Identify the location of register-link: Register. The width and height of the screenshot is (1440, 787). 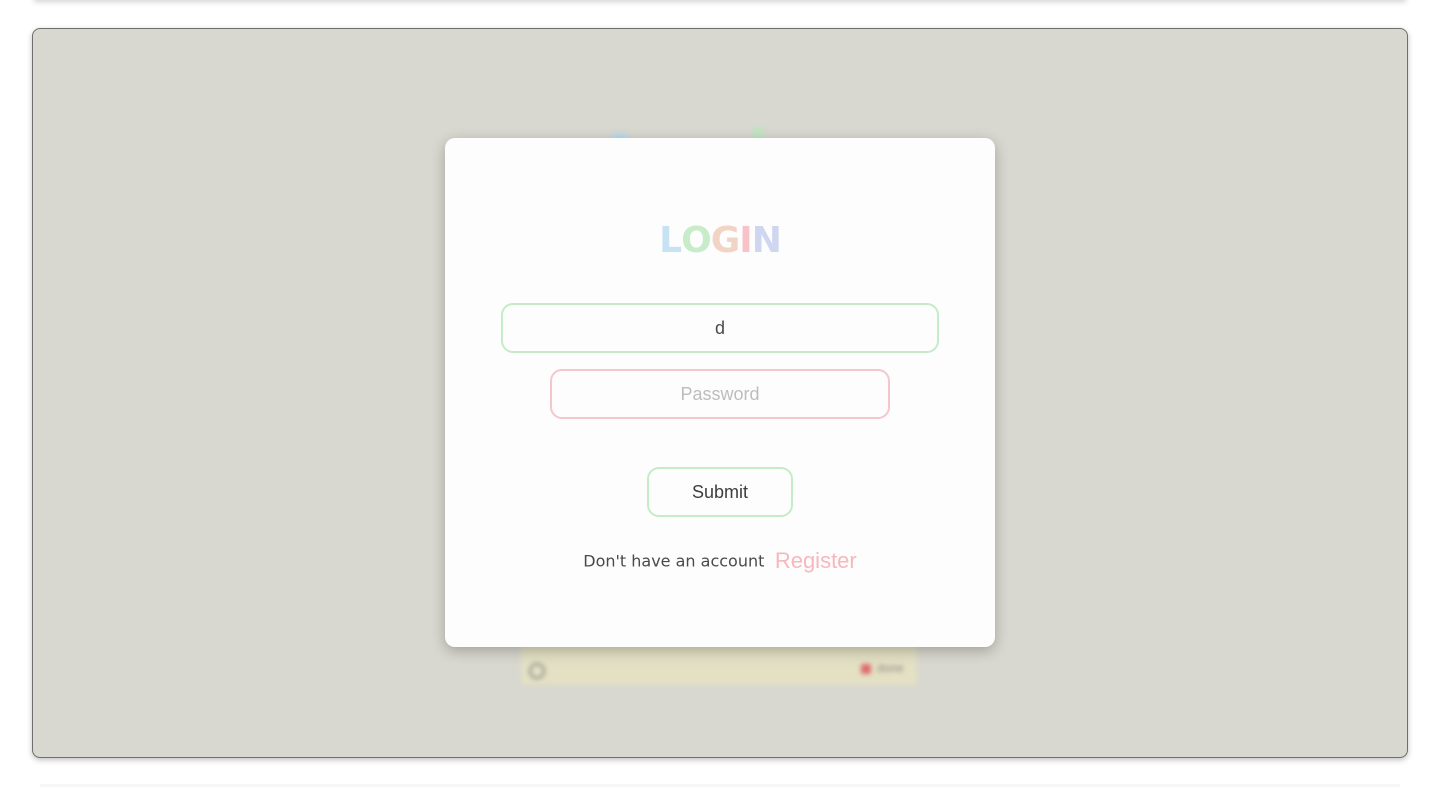
(816, 560).